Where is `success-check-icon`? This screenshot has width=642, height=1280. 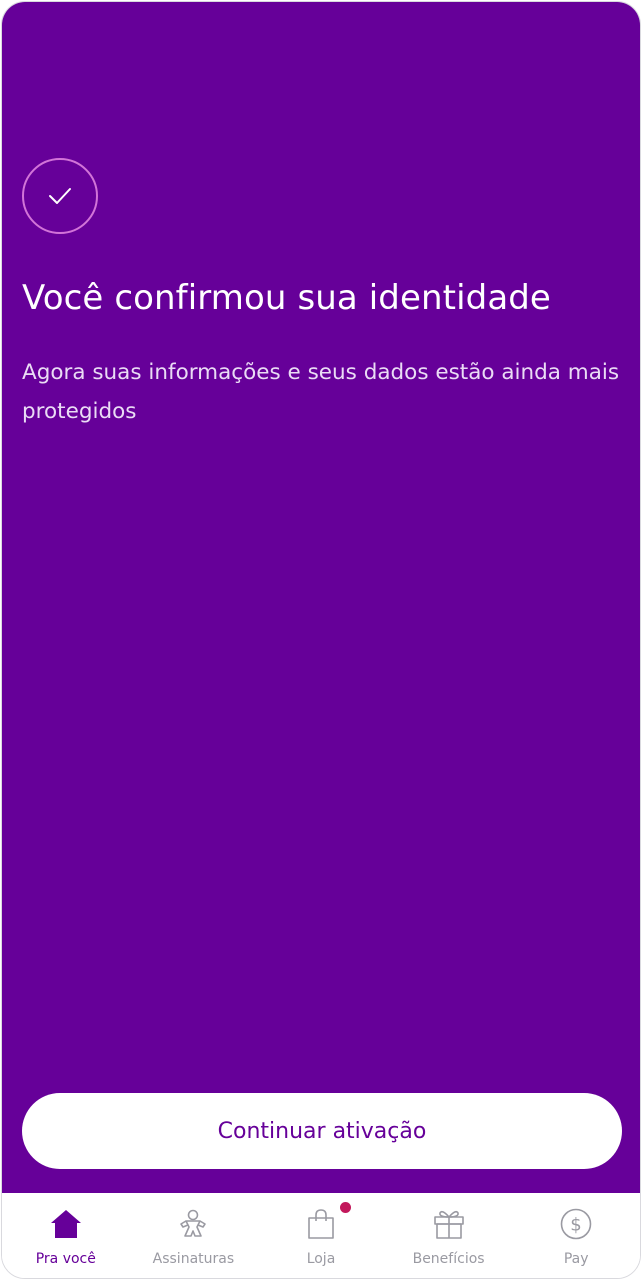
success-check-icon is located at coordinates (60, 196).